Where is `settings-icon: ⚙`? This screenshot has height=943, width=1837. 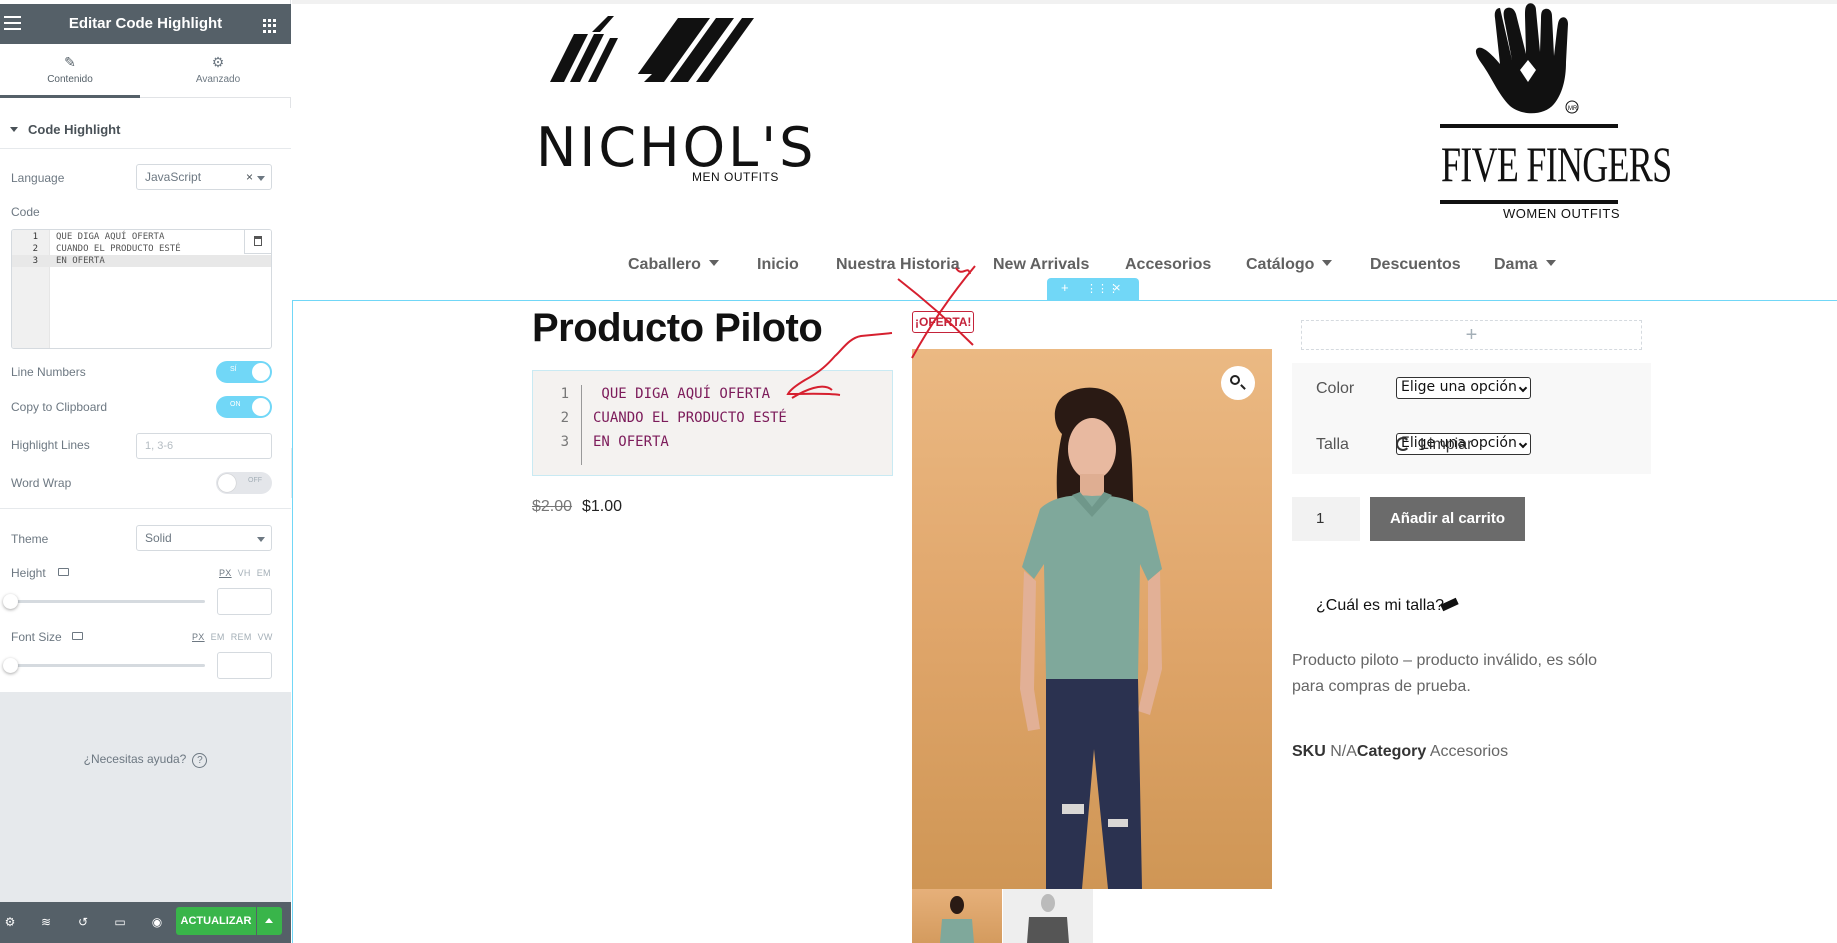
settings-icon: ⚙ is located at coordinates (10, 922).